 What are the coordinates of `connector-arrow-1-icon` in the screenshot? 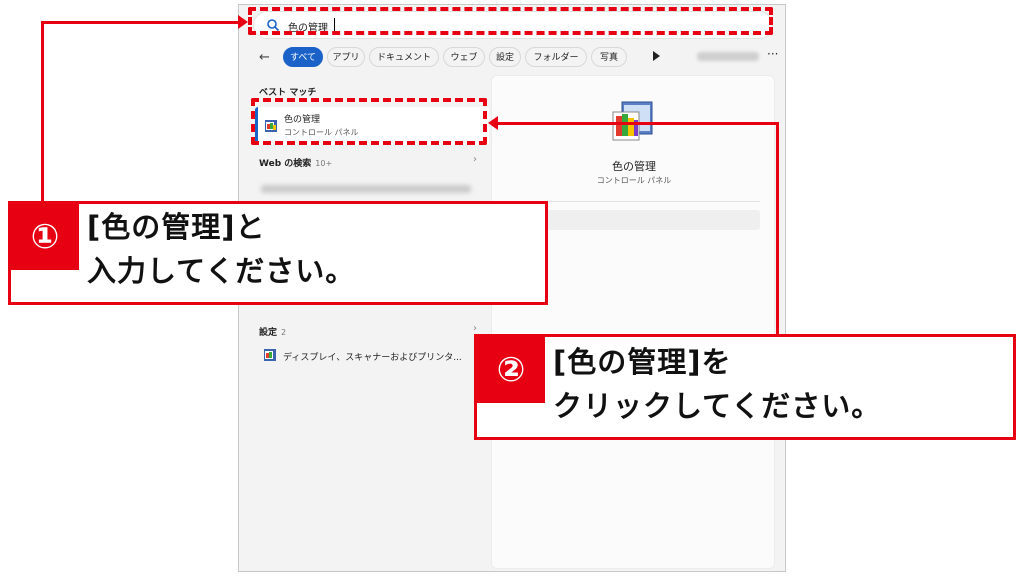 It's located at (243, 22).